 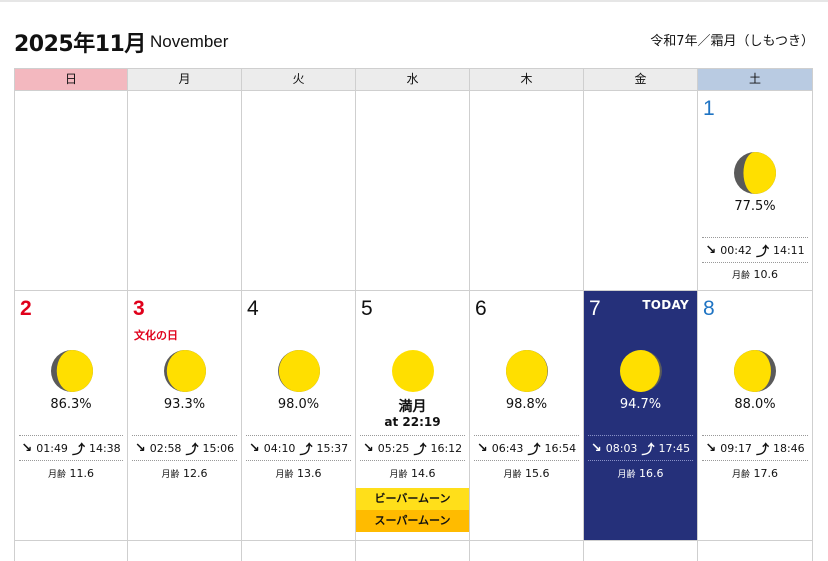 What do you see at coordinates (185, 79) in the screenshot?
I see `weekday-mon: 月` at bounding box center [185, 79].